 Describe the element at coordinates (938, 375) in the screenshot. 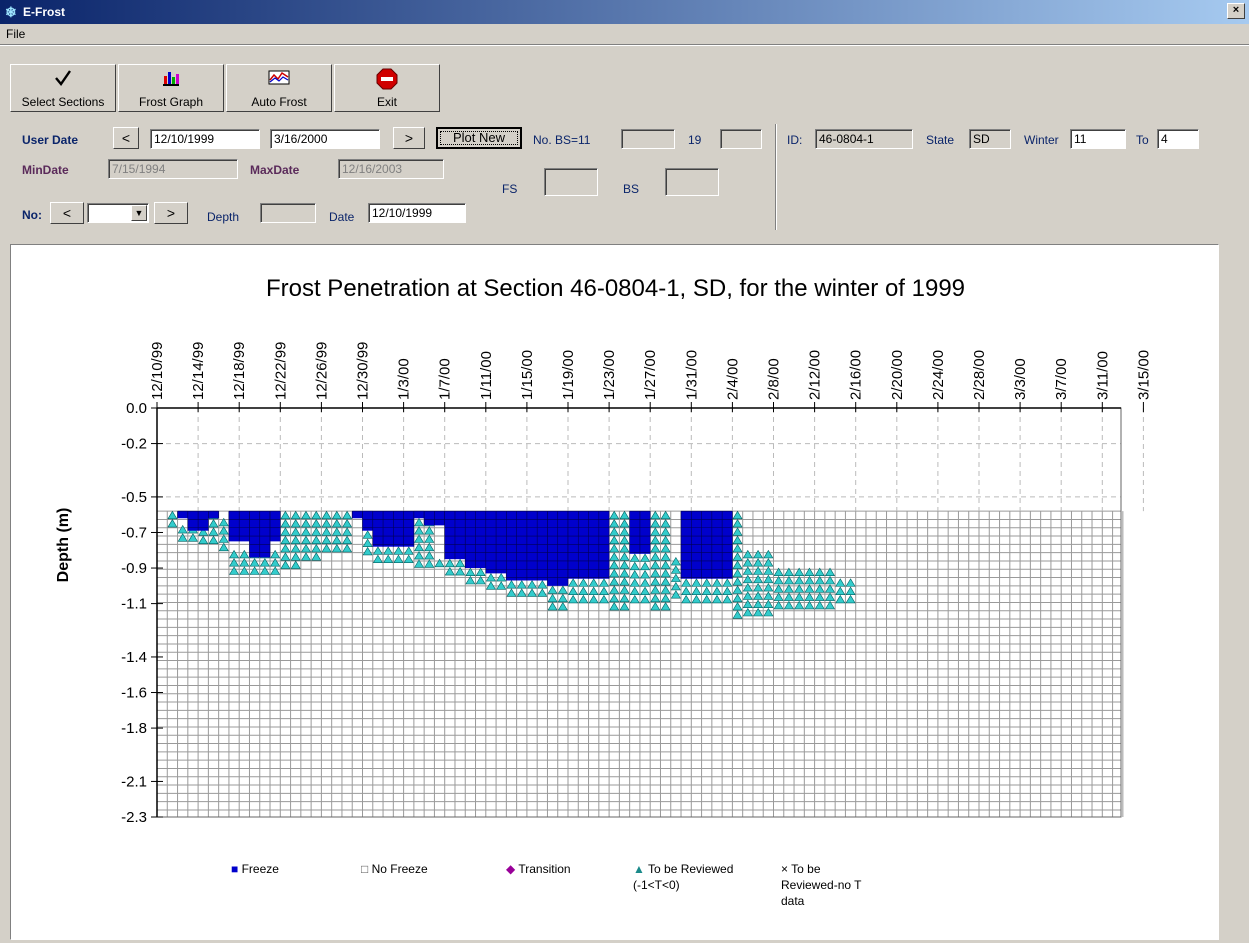

I see `x-tick-label: 2/24/00` at that location.